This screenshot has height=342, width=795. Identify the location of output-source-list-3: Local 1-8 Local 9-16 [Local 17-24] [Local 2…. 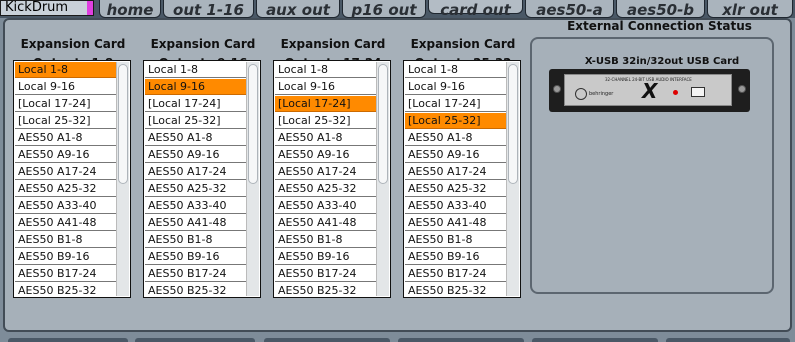
(332, 179).